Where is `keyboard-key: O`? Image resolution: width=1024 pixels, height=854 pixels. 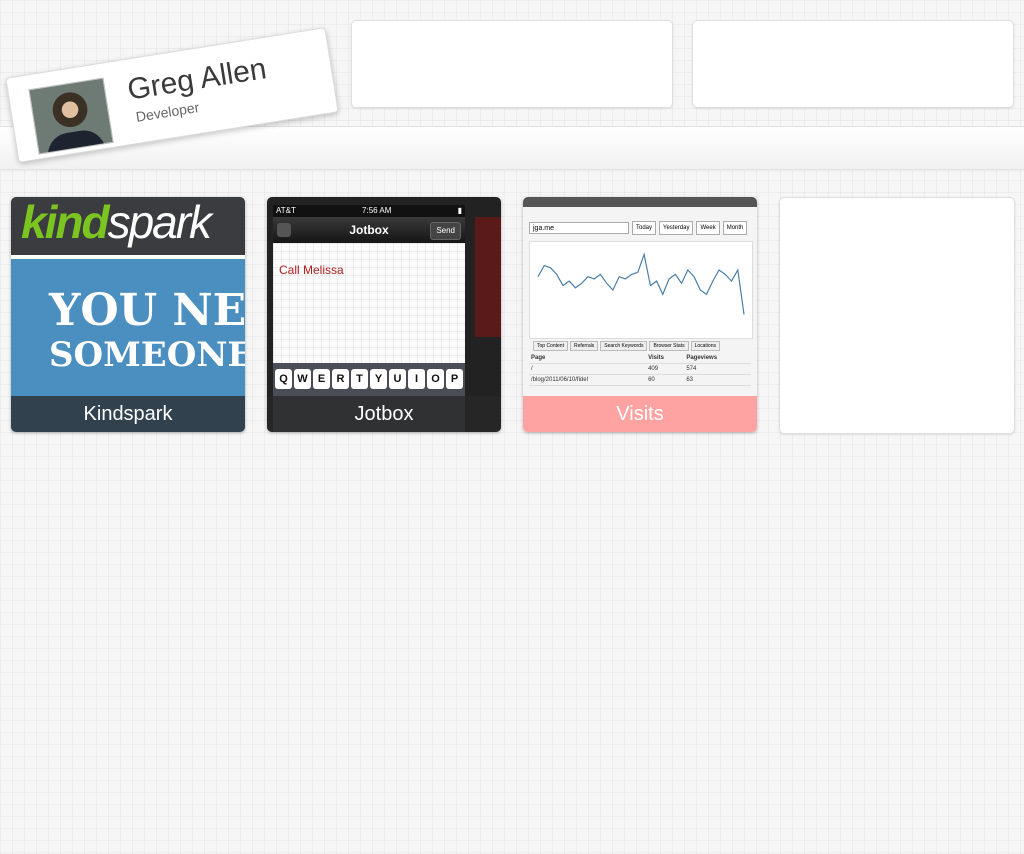
keyboard-key: O is located at coordinates (435, 379).